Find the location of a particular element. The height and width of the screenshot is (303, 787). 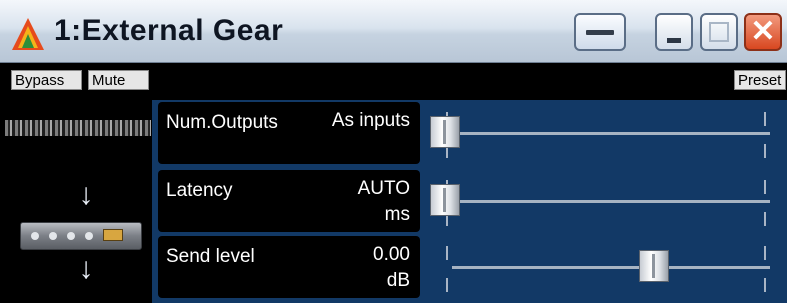

bypass-button: Bypass is located at coordinates (46, 80).